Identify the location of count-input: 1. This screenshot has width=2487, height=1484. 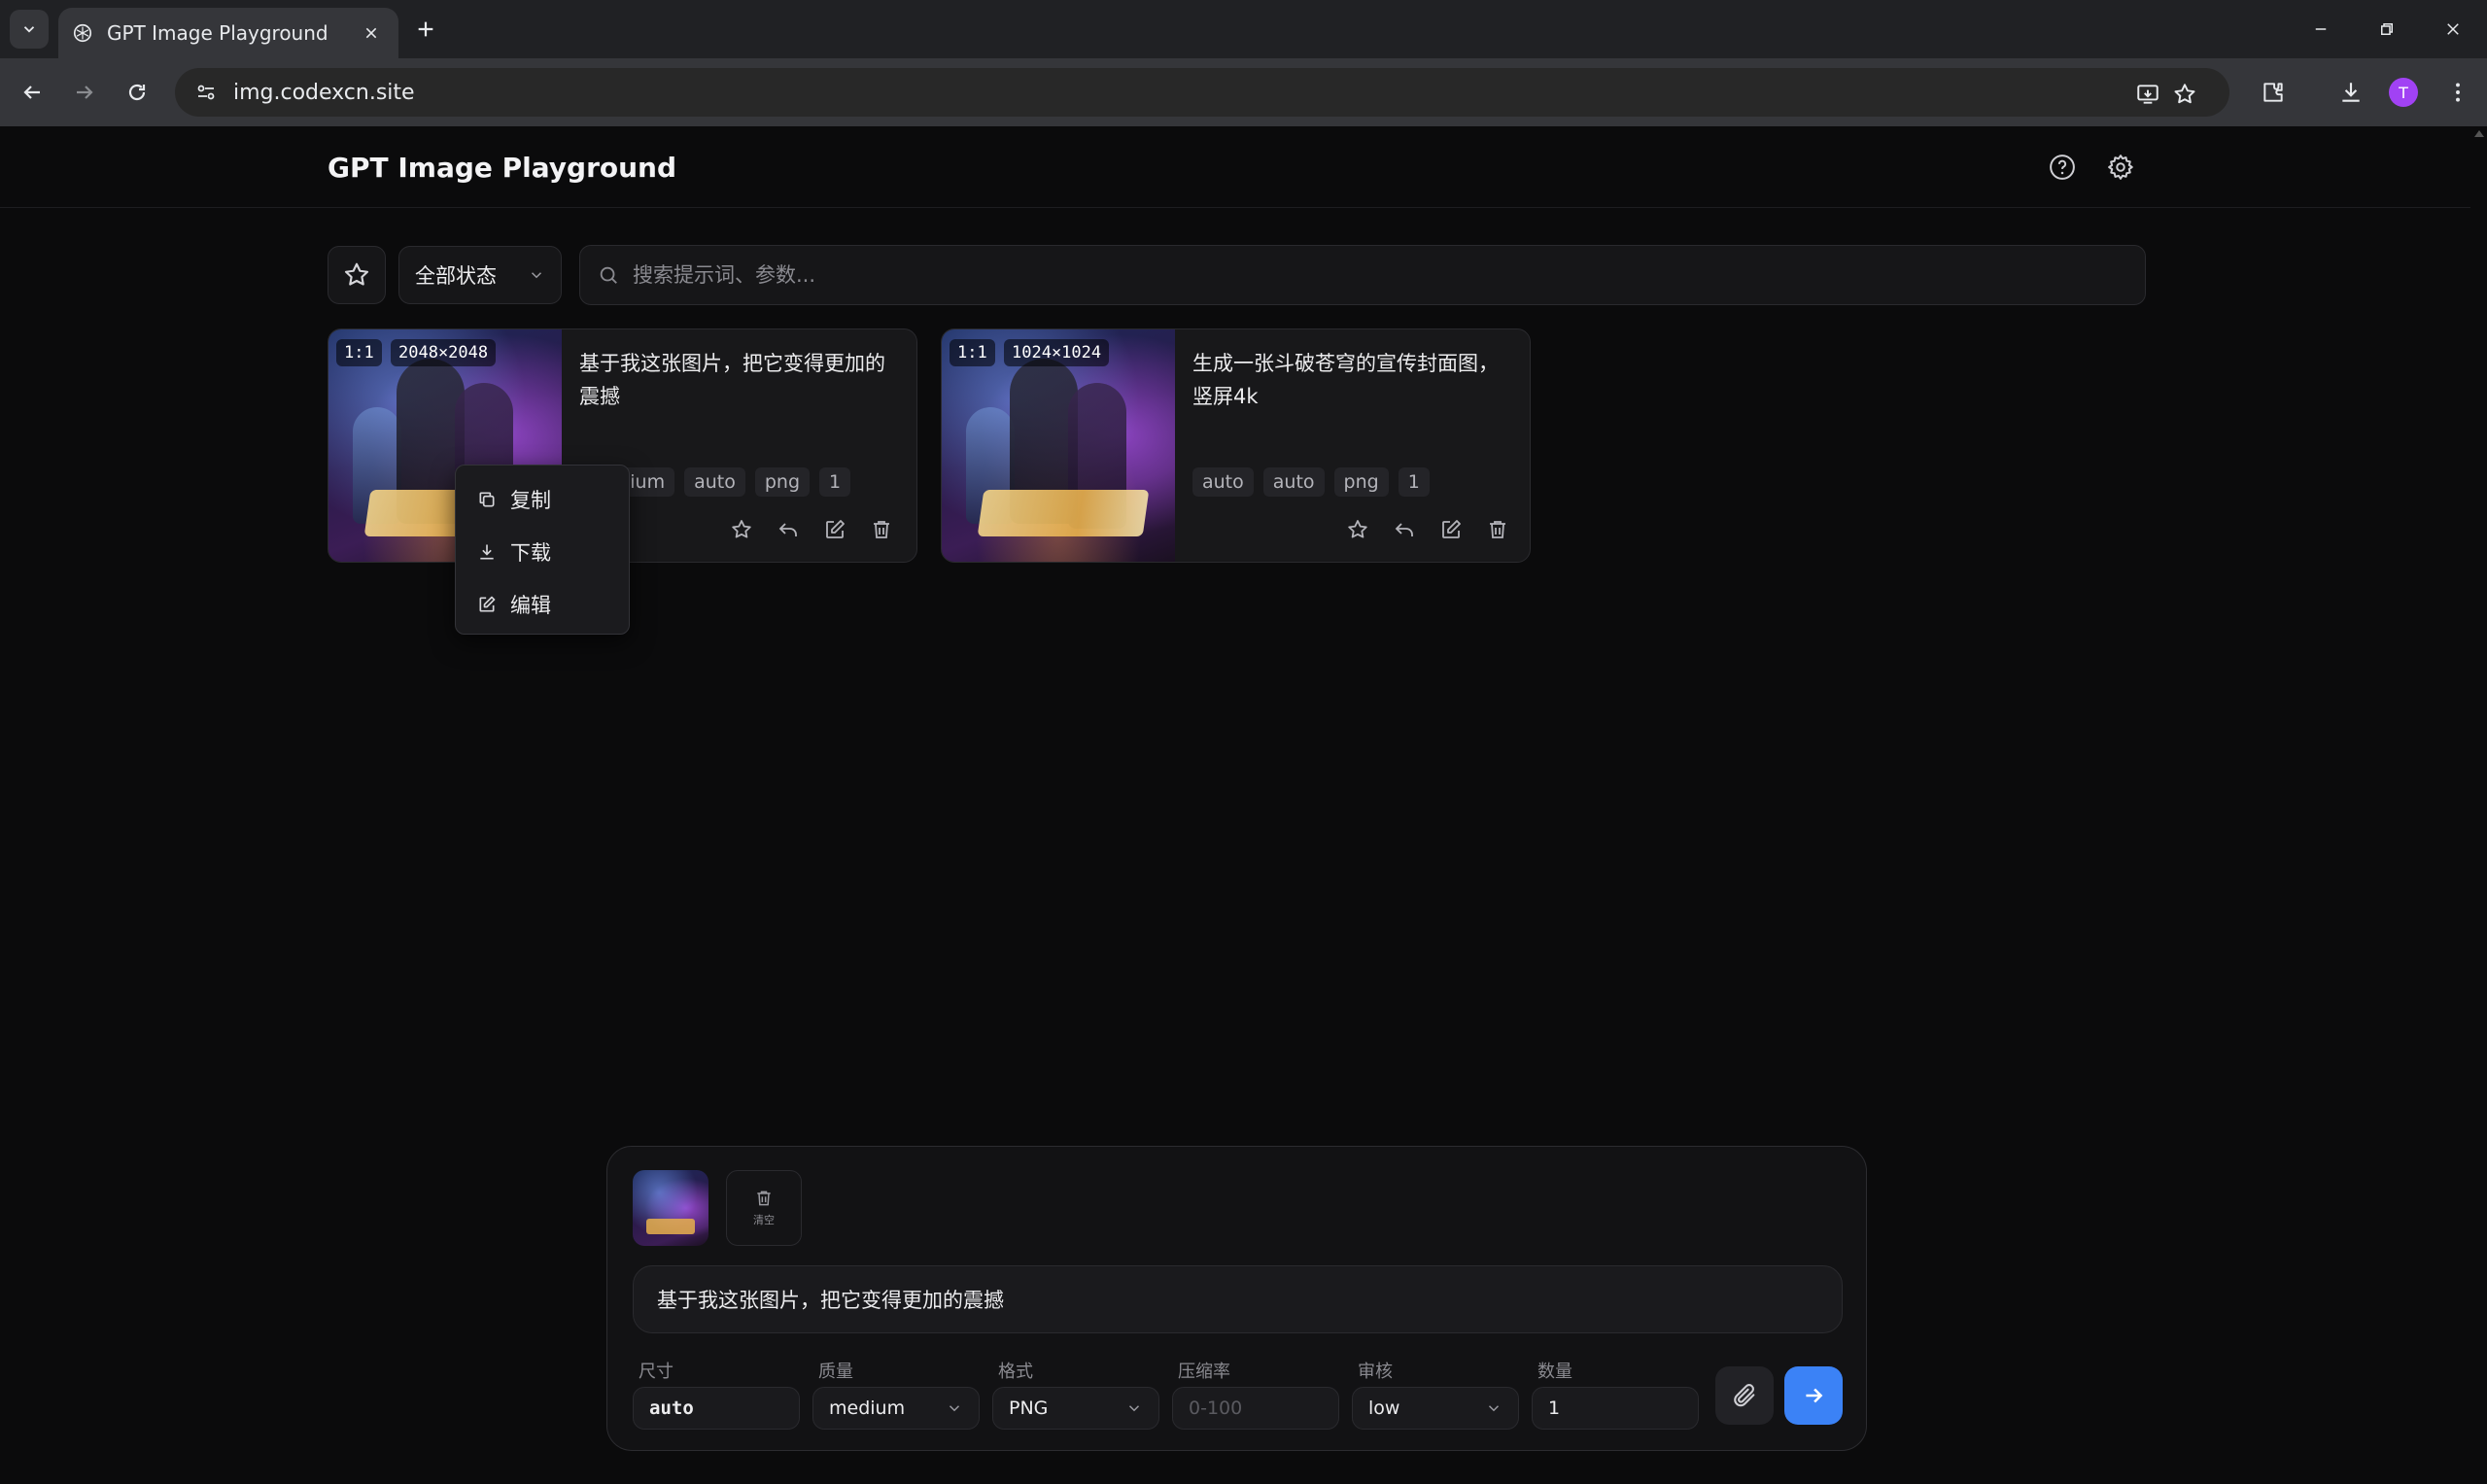
(1616, 1408).